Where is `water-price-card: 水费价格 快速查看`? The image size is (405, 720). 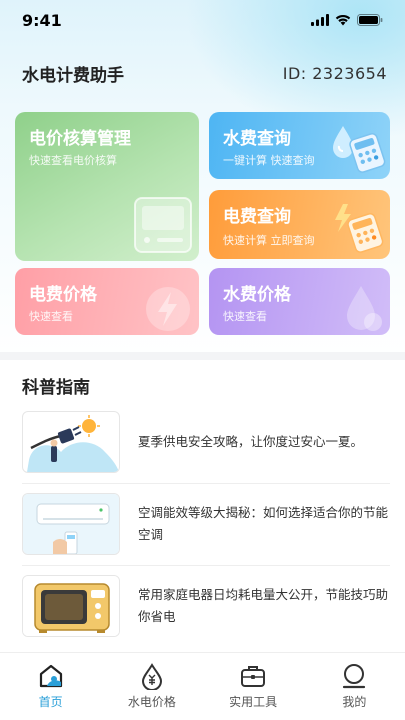 water-price-card: 水费价格 快速查看 is located at coordinates (299, 301).